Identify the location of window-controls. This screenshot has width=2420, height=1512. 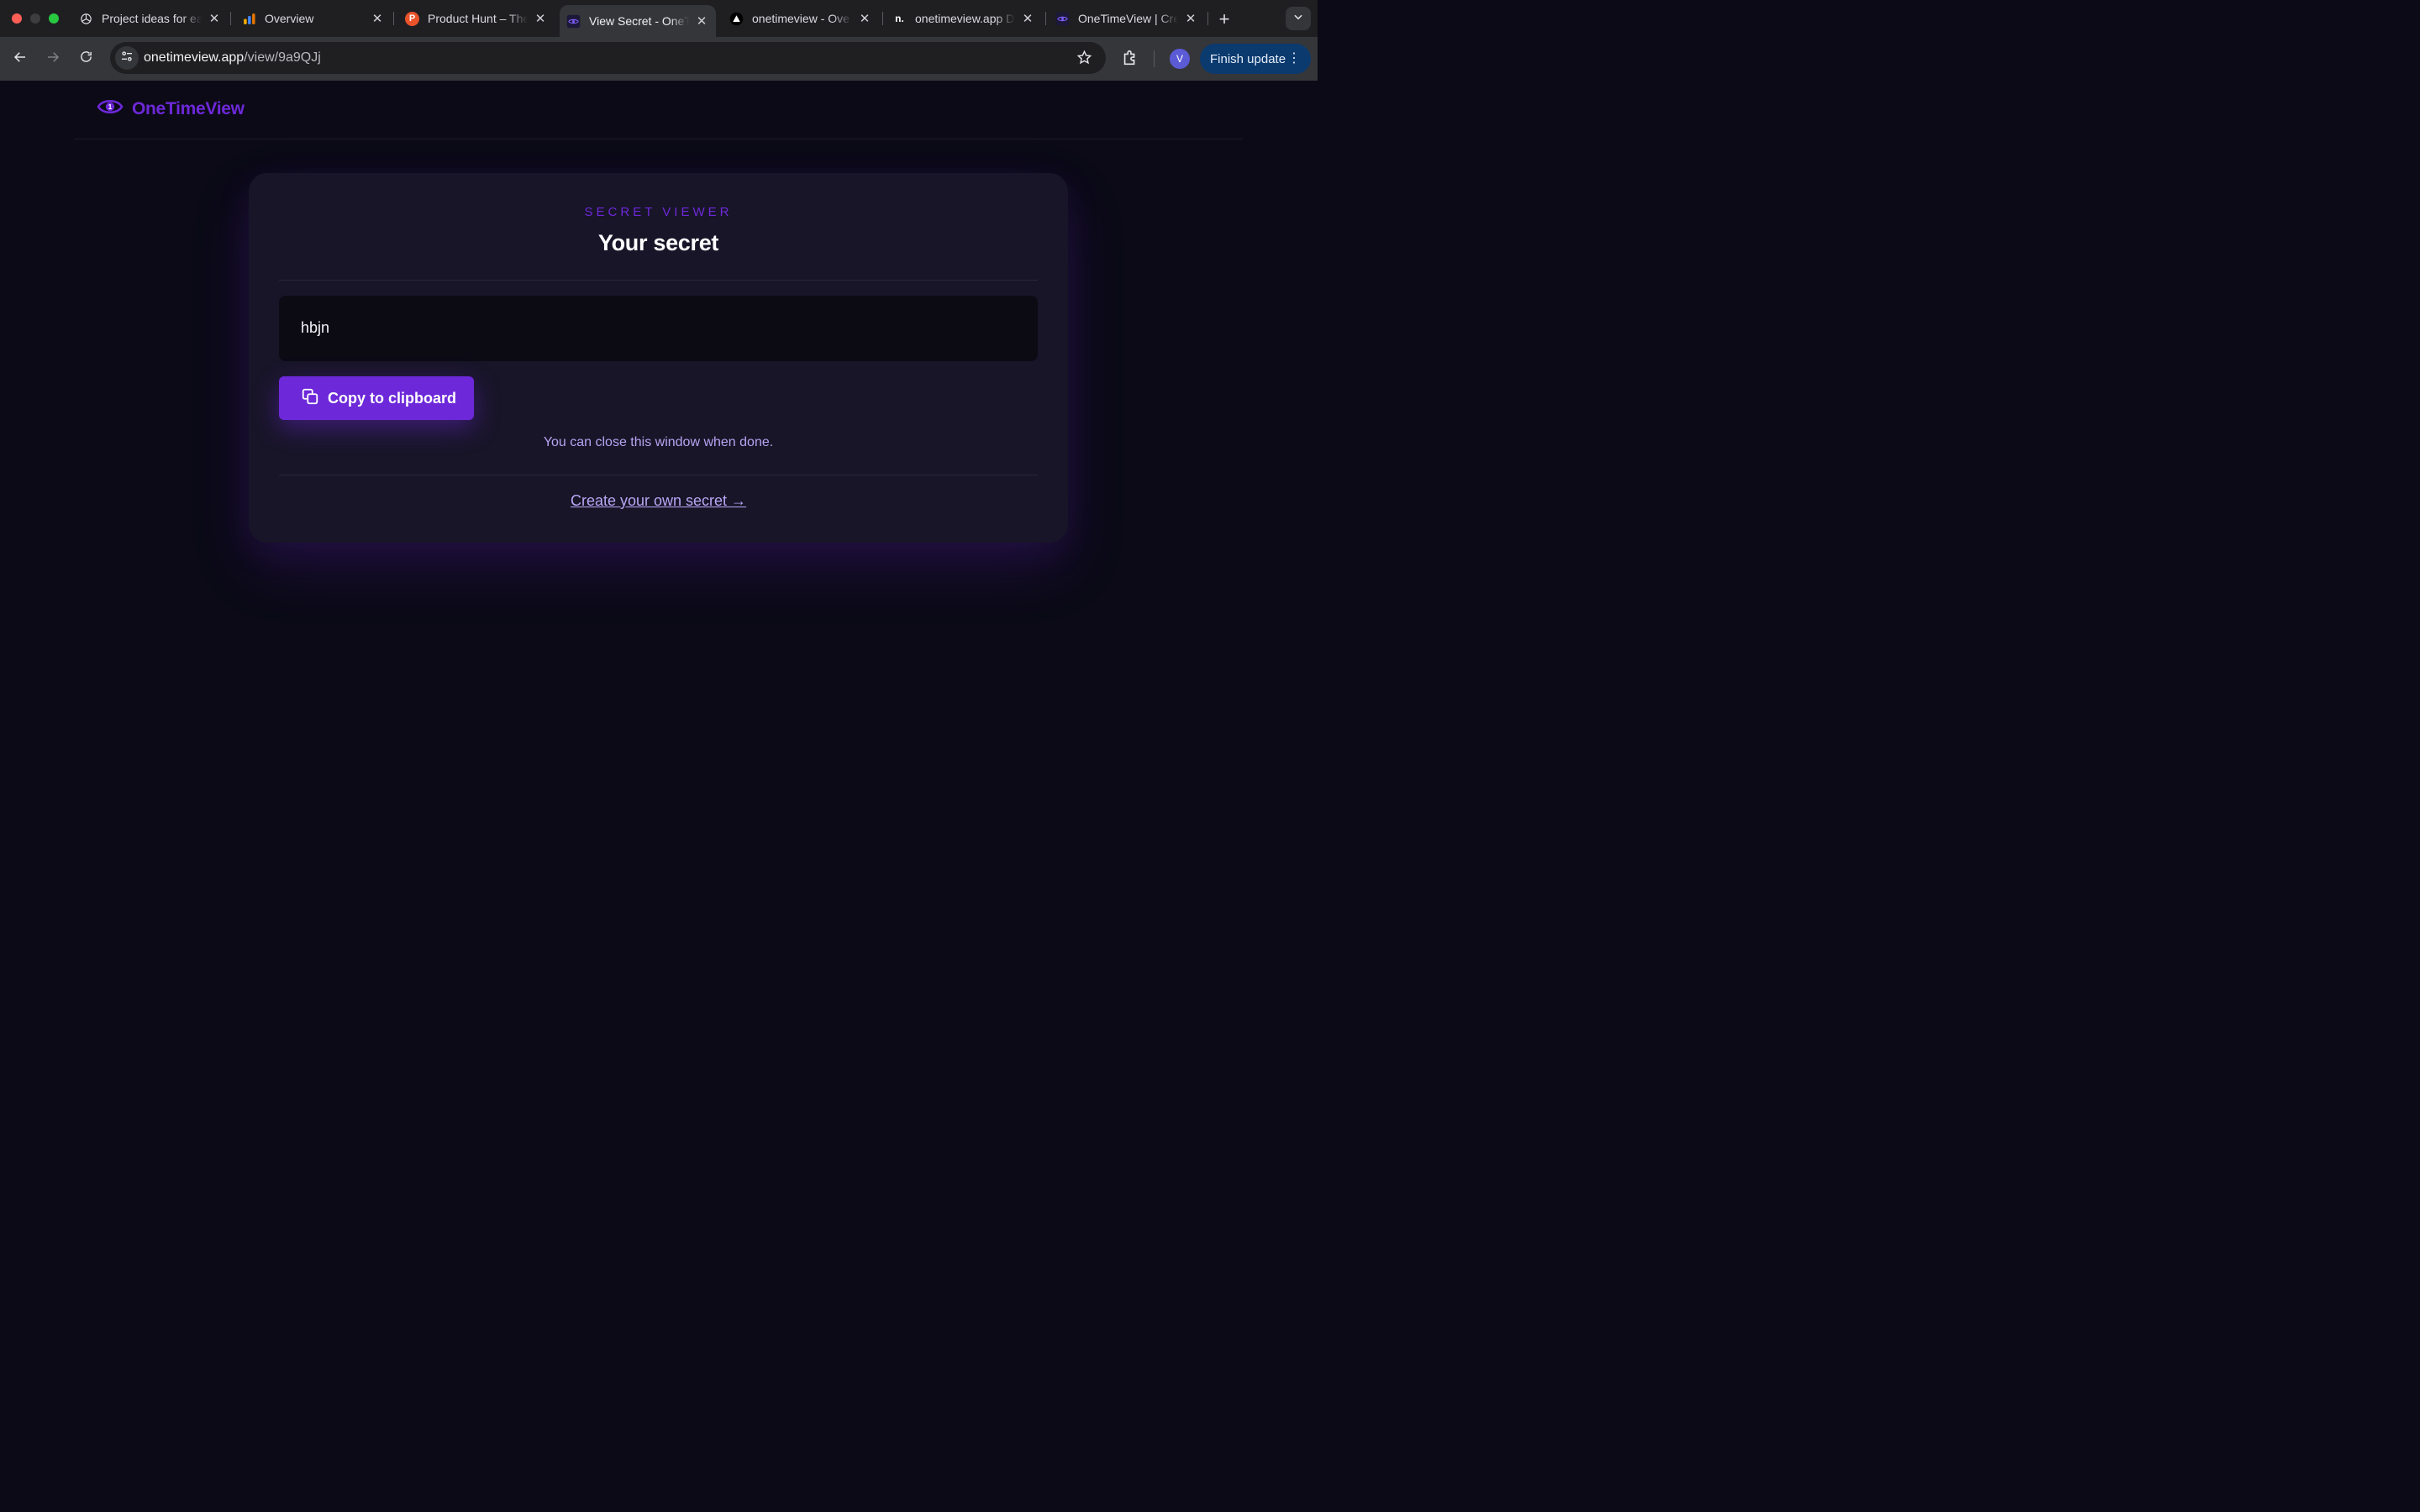
(35, 18).